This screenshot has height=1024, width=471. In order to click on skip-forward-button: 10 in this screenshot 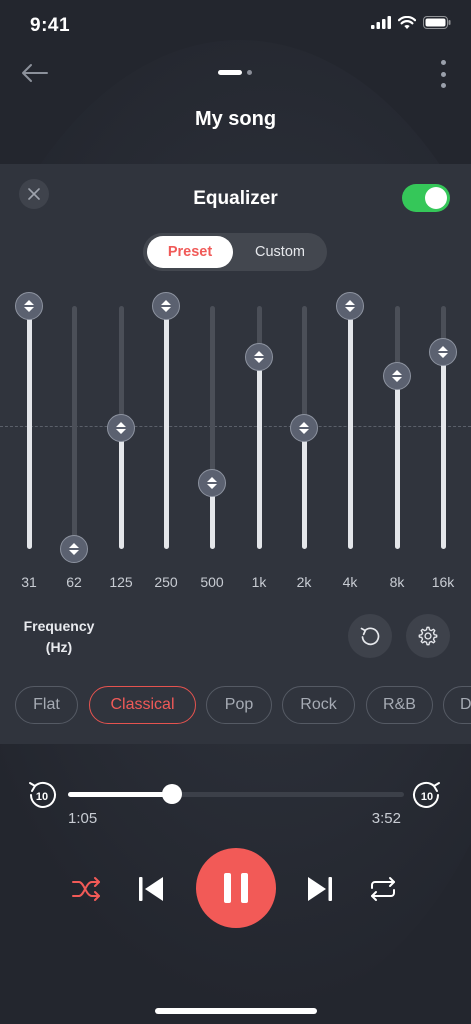, I will do `click(427, 795)`.